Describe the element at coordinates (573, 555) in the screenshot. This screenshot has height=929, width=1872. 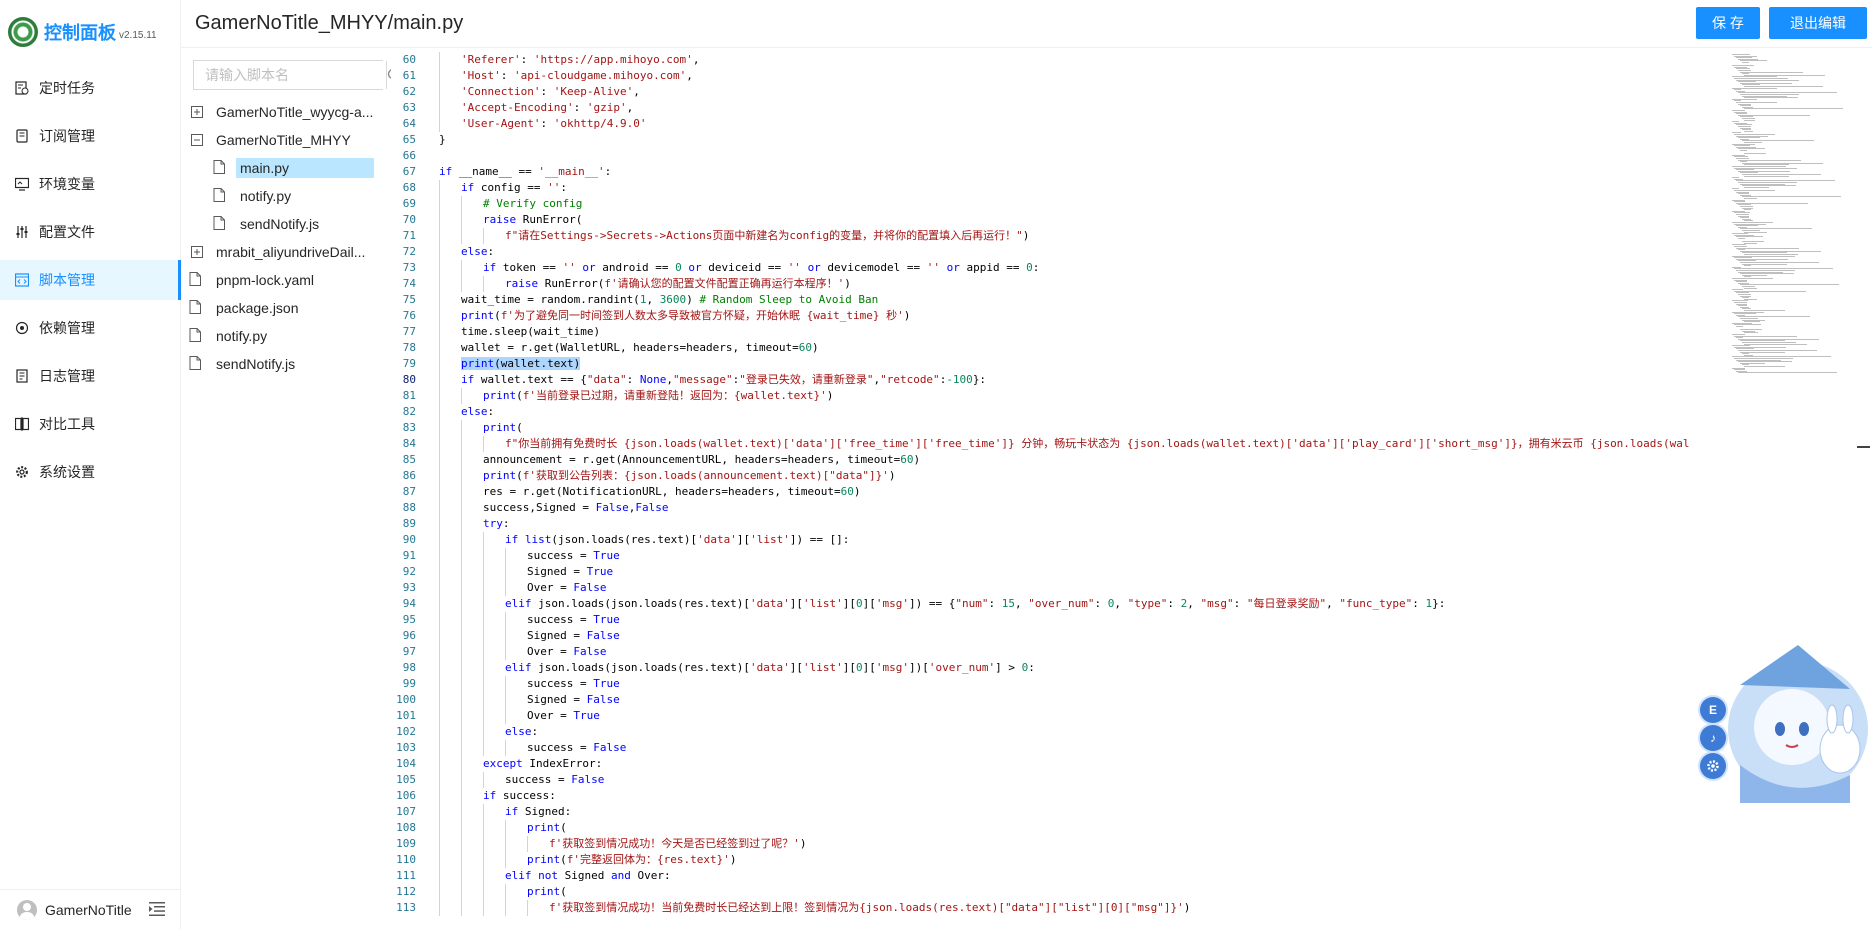
I see `code-text: success = True` at that location.